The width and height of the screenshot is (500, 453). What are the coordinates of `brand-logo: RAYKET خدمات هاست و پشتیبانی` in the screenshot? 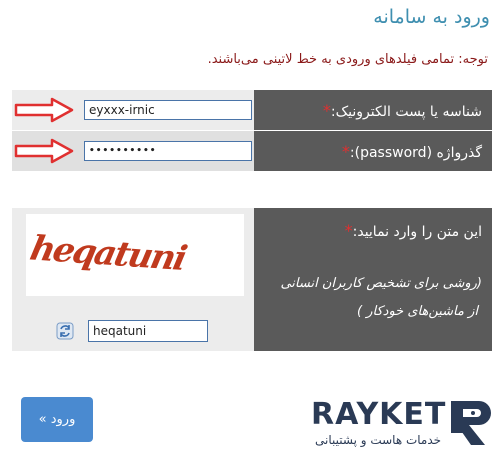 It's located at (400, 422).